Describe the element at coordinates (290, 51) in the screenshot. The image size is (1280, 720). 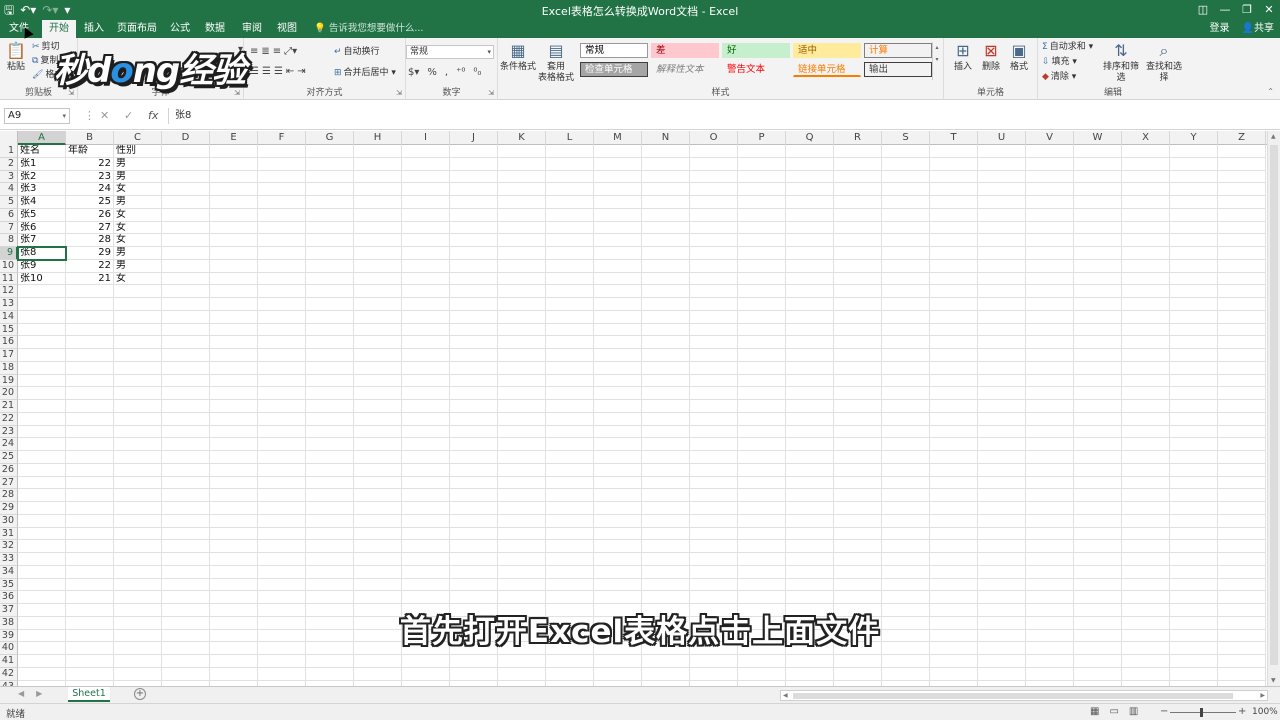
I see `orientation-icon: ⤢▾` at that location.